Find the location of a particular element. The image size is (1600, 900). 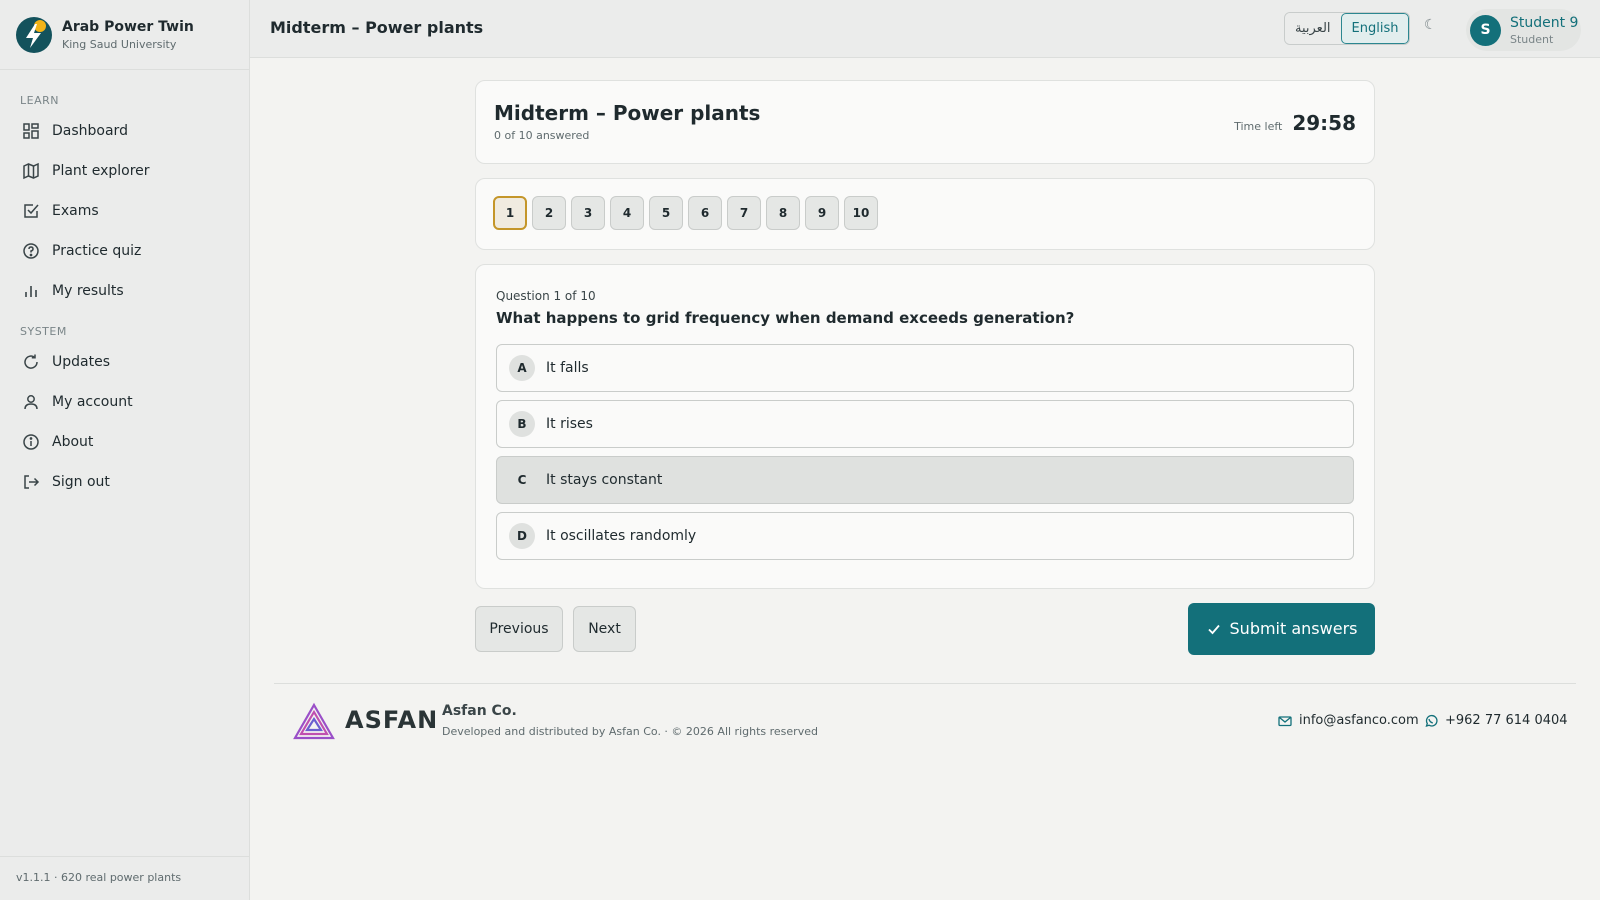

exam-title: Midterm – Power plants is located at coordinates (627, 113).